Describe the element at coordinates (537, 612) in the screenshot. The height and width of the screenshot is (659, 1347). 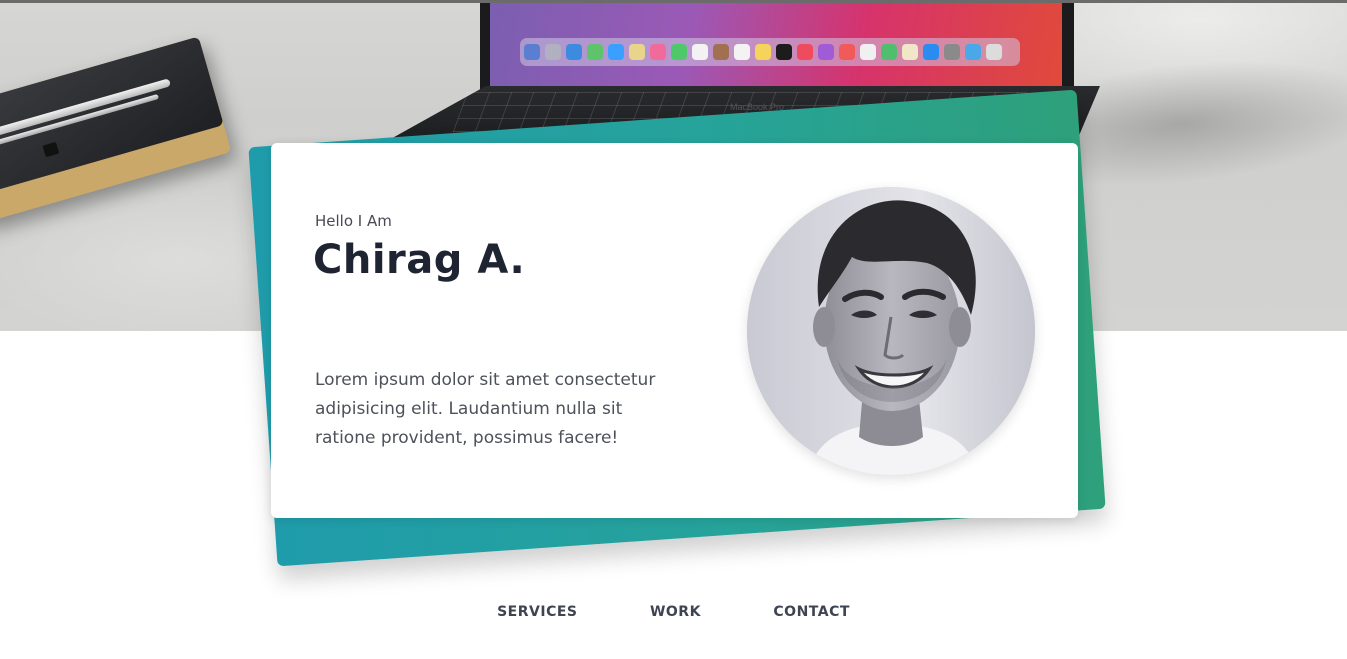
I see `nav-link-services: SERVICES` at that location.